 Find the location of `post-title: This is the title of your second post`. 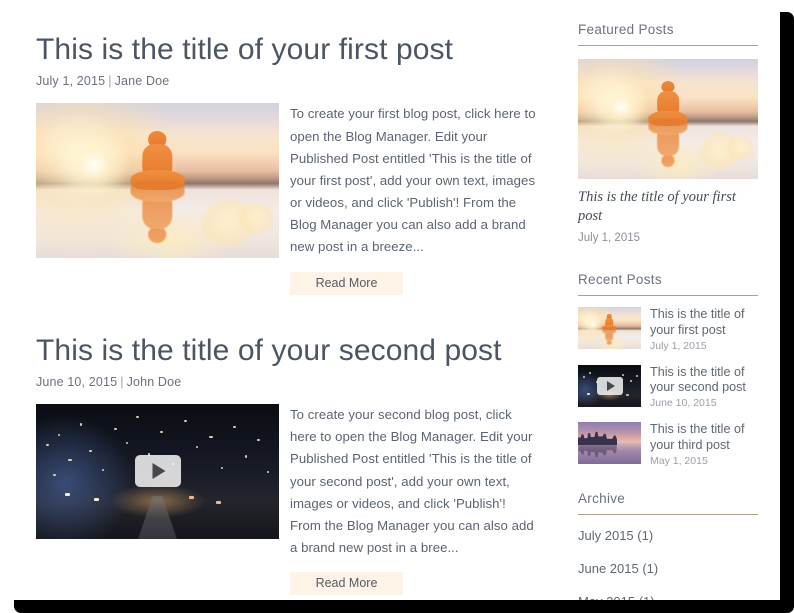

post-title: This is the title of your second post is located at coordinates (286, 350).